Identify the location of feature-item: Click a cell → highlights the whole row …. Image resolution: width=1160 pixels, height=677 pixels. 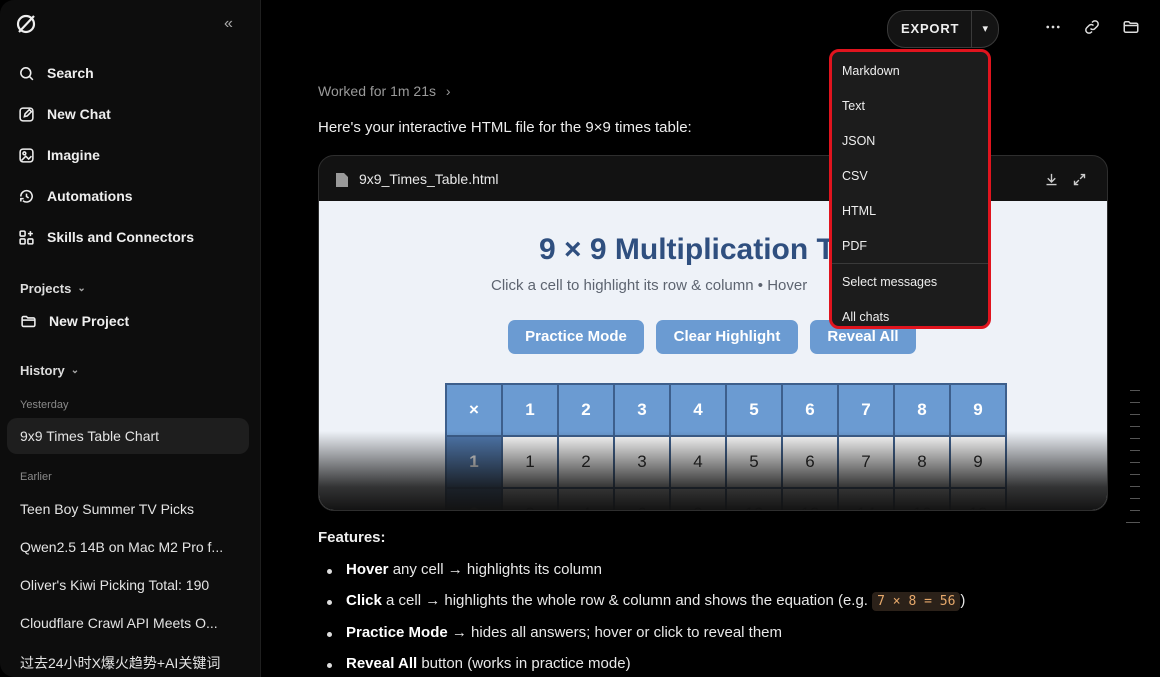
(646, 601).